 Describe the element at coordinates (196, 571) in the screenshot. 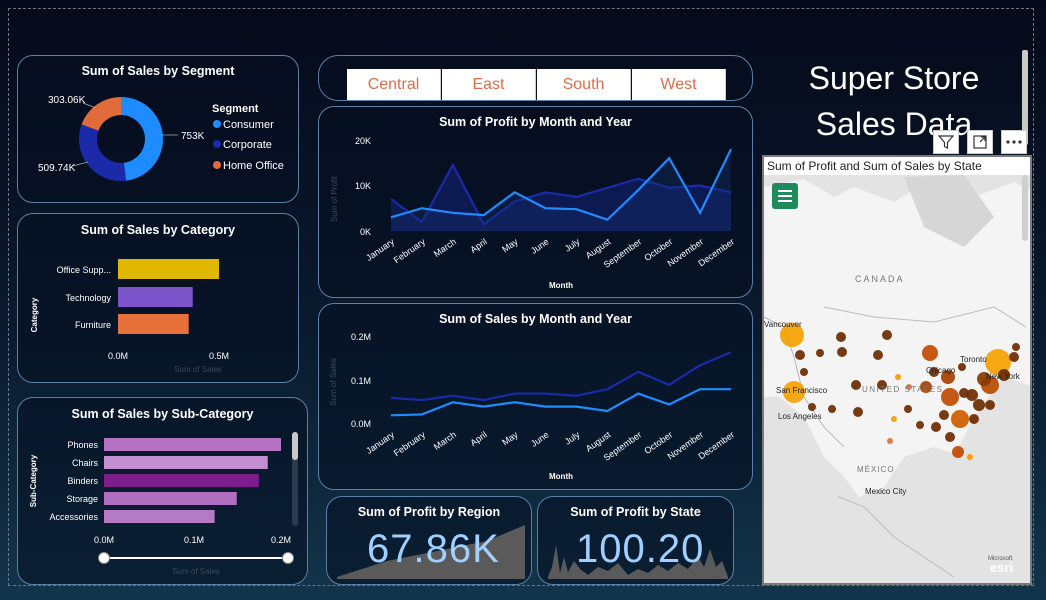

I see `subcategory-x-axis-title: Sum of Sales` at that location.